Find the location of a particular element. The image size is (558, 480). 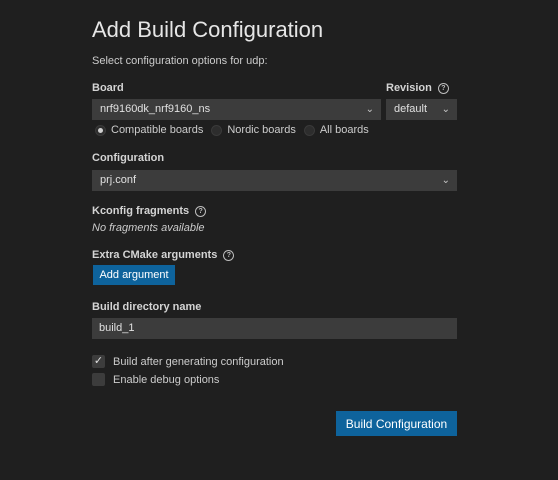

board-select: nrf9160dk_nrf9160_ns ⌄ is located at coordinates (236, 109).